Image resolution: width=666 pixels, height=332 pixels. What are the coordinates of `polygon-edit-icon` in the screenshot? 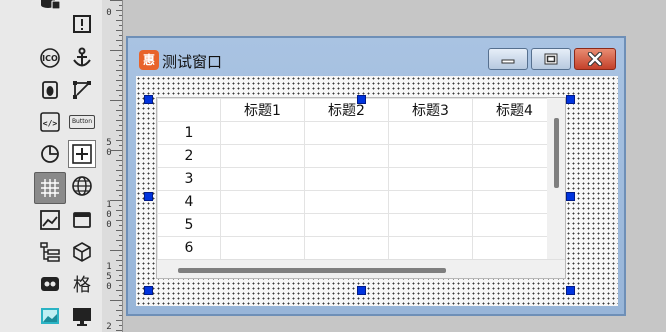 It's located at (82, 90).